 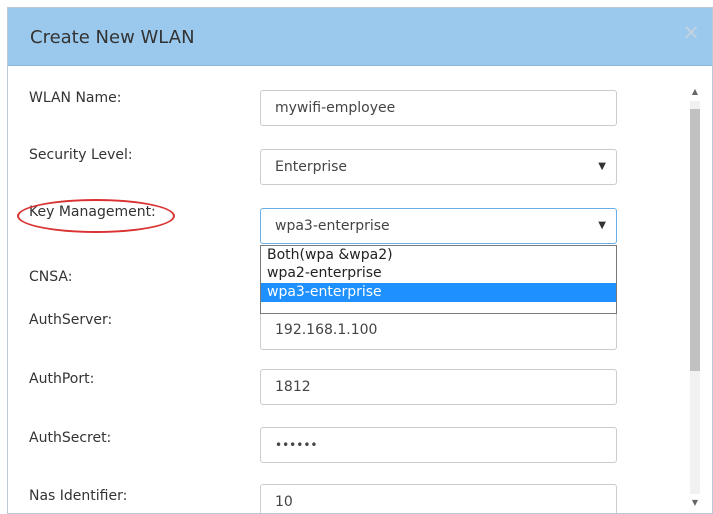 I want to click on auth-secret-input: ••••••, so click(x=438, y=445).